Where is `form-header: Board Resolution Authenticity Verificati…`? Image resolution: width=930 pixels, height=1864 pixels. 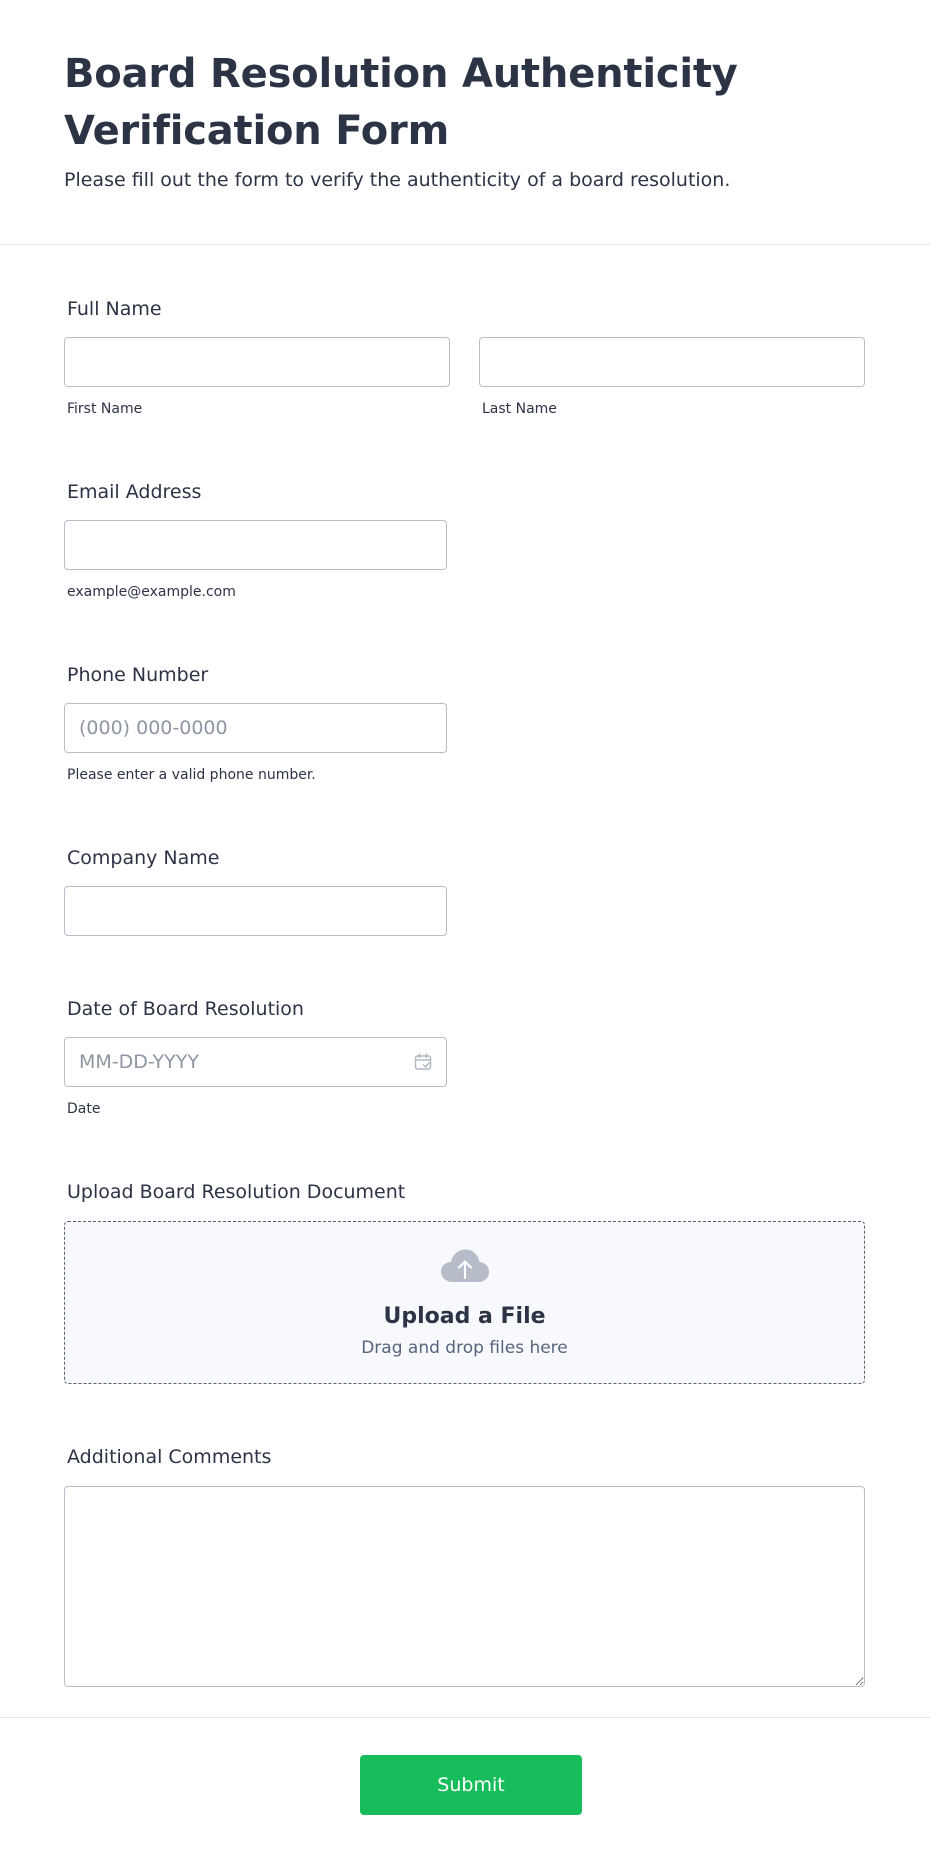
form-header: Board Resolution Authenticity Verificati… is located at coordinates (465, 122).